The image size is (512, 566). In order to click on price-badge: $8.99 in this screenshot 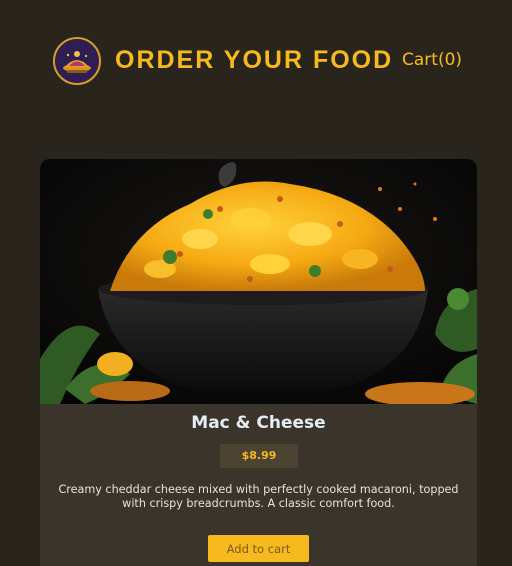, I will do `click(259, 456)`.